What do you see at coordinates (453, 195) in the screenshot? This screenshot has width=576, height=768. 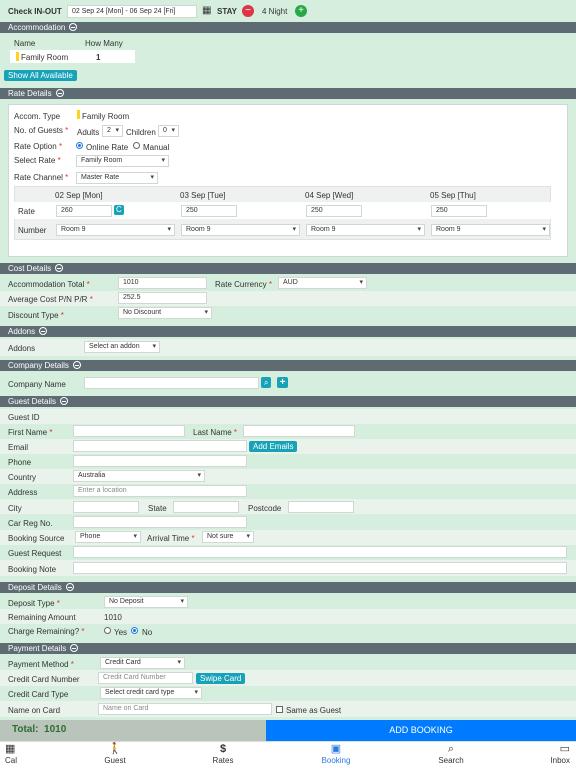 I see `day-header: 05 Sep [Thu]` at bounding box center [453, 195].